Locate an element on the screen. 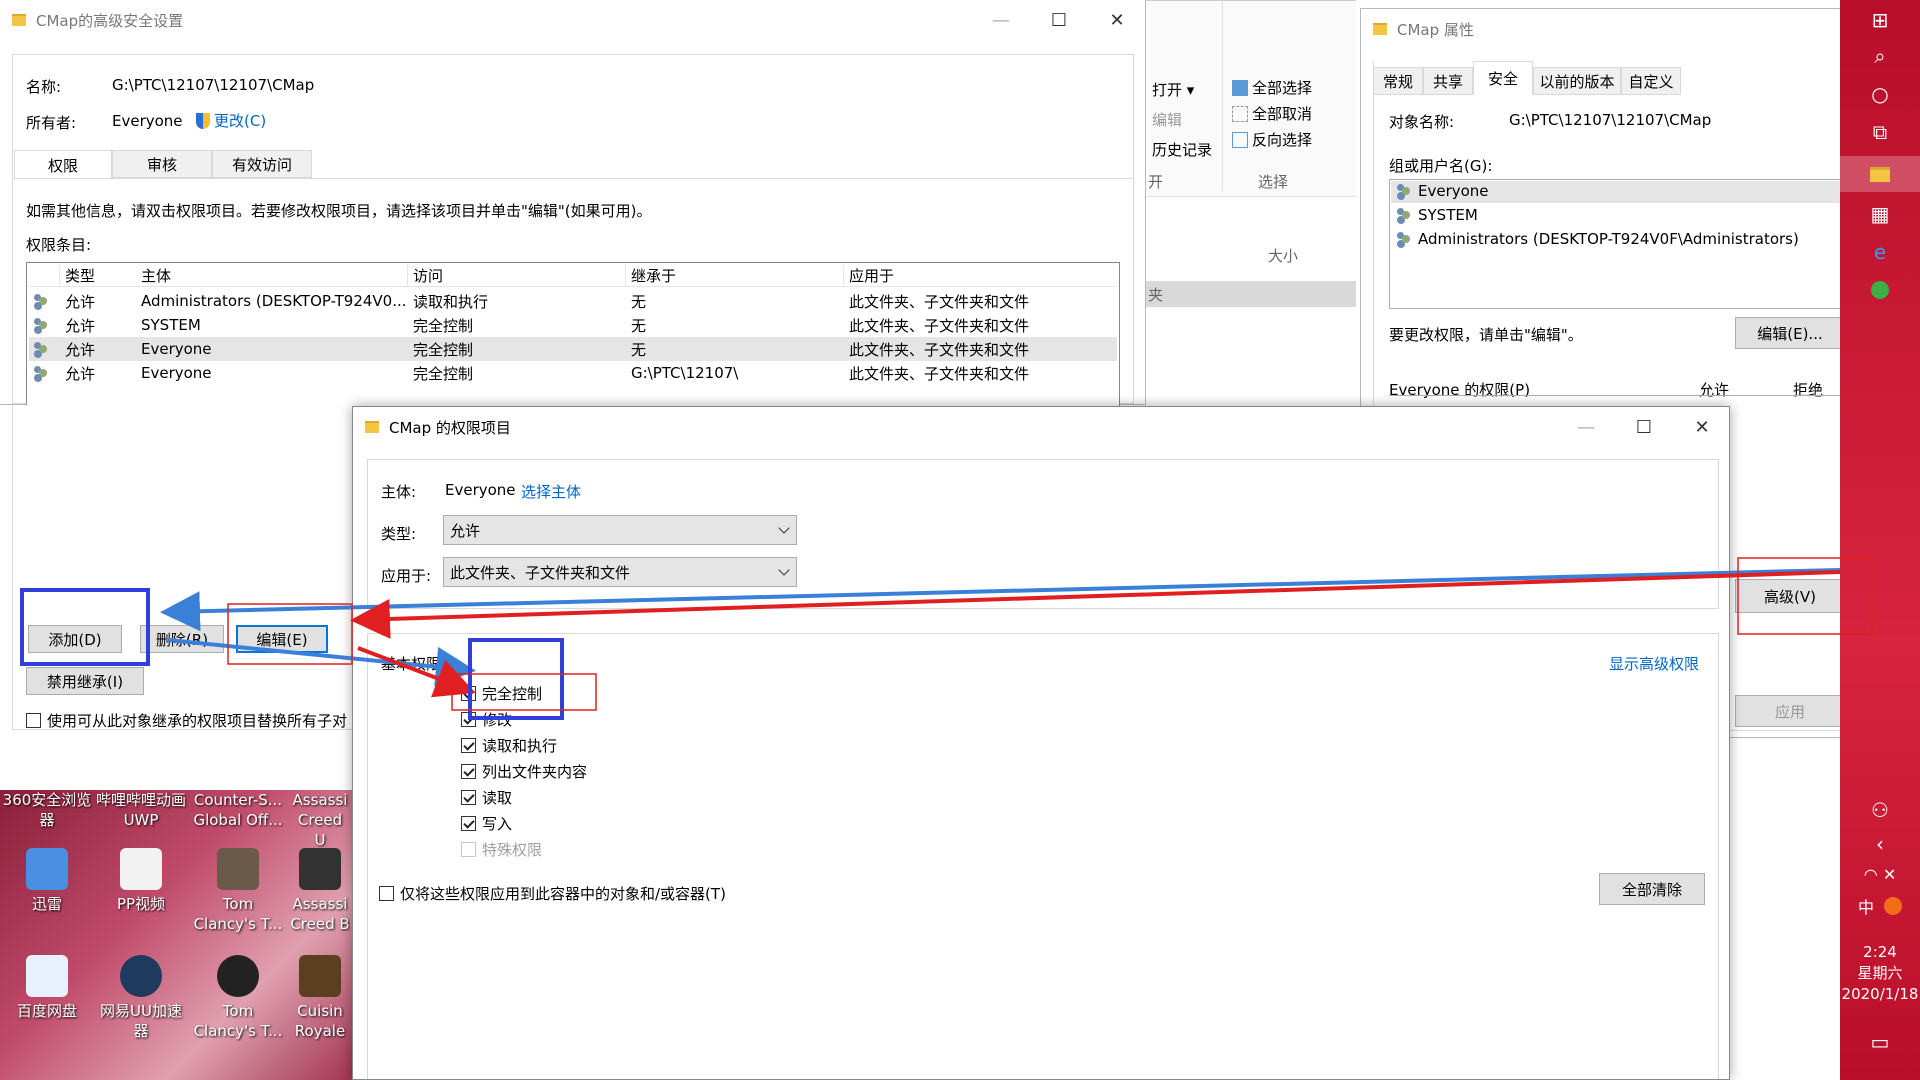 The image size is (1920, 1080). blue-box-add is located at coordinates (85, 627).